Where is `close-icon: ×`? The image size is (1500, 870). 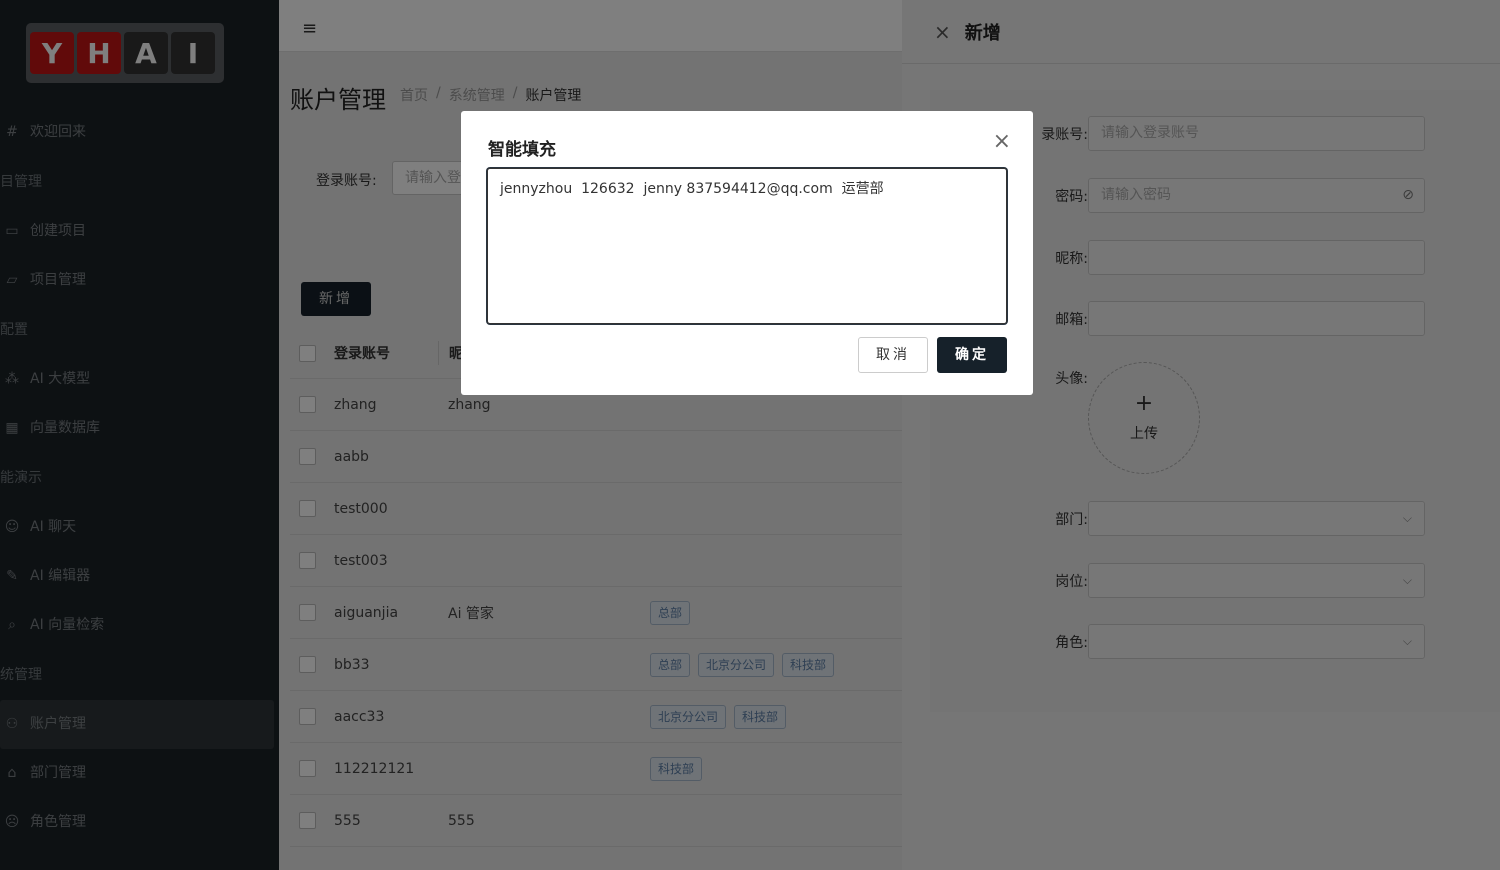 close-icon: × is located at coordinates (1002, 141).